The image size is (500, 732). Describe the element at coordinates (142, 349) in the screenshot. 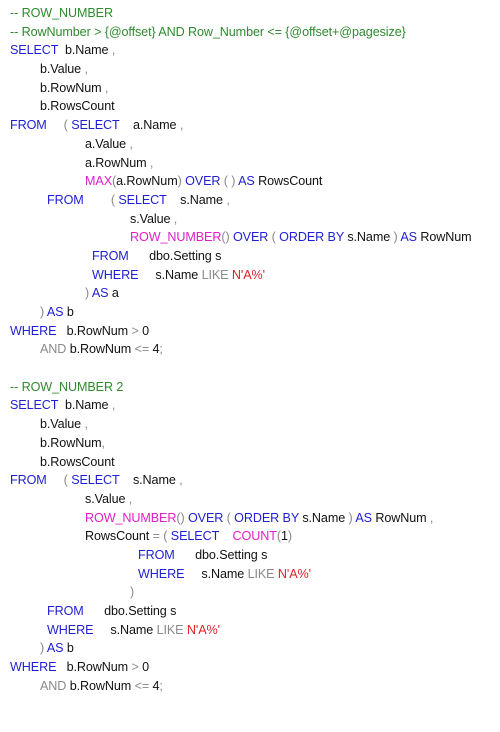

I see `code-token-operator: <=` at that location.